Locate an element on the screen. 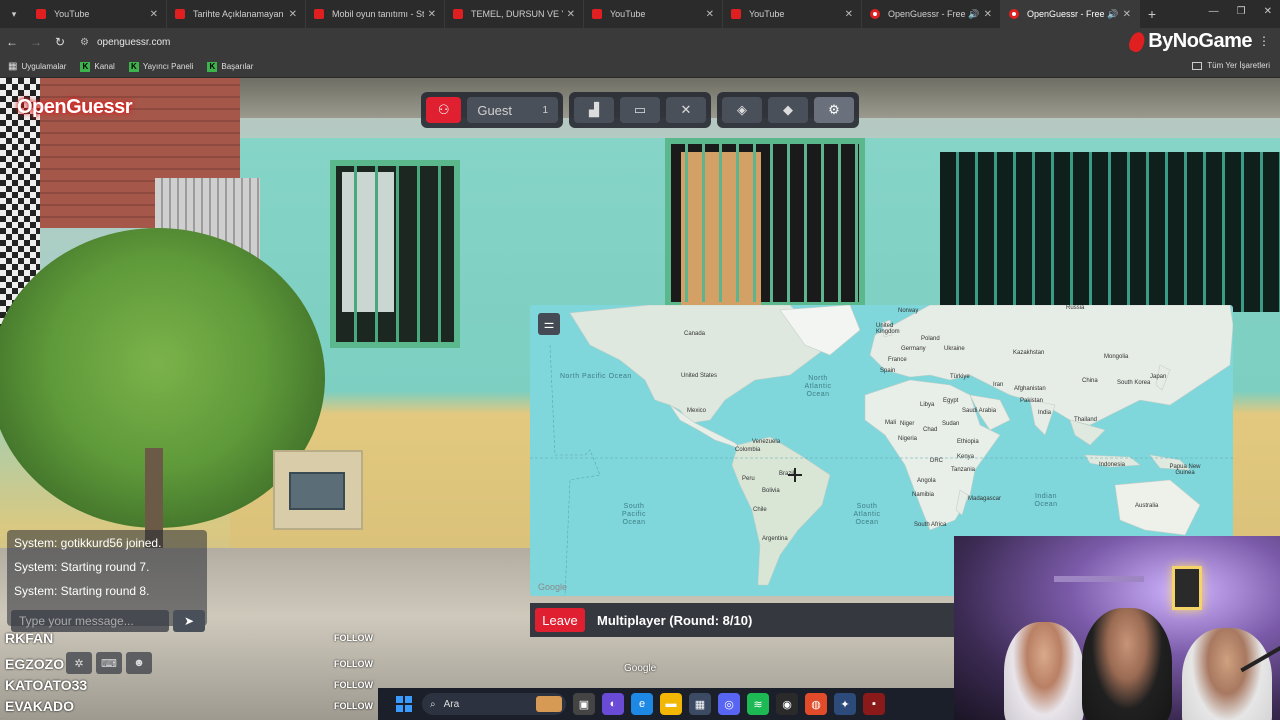 The width and height of the screenshot is (1280, 720). education-button: ◆ is located at coordinates (788, 110).